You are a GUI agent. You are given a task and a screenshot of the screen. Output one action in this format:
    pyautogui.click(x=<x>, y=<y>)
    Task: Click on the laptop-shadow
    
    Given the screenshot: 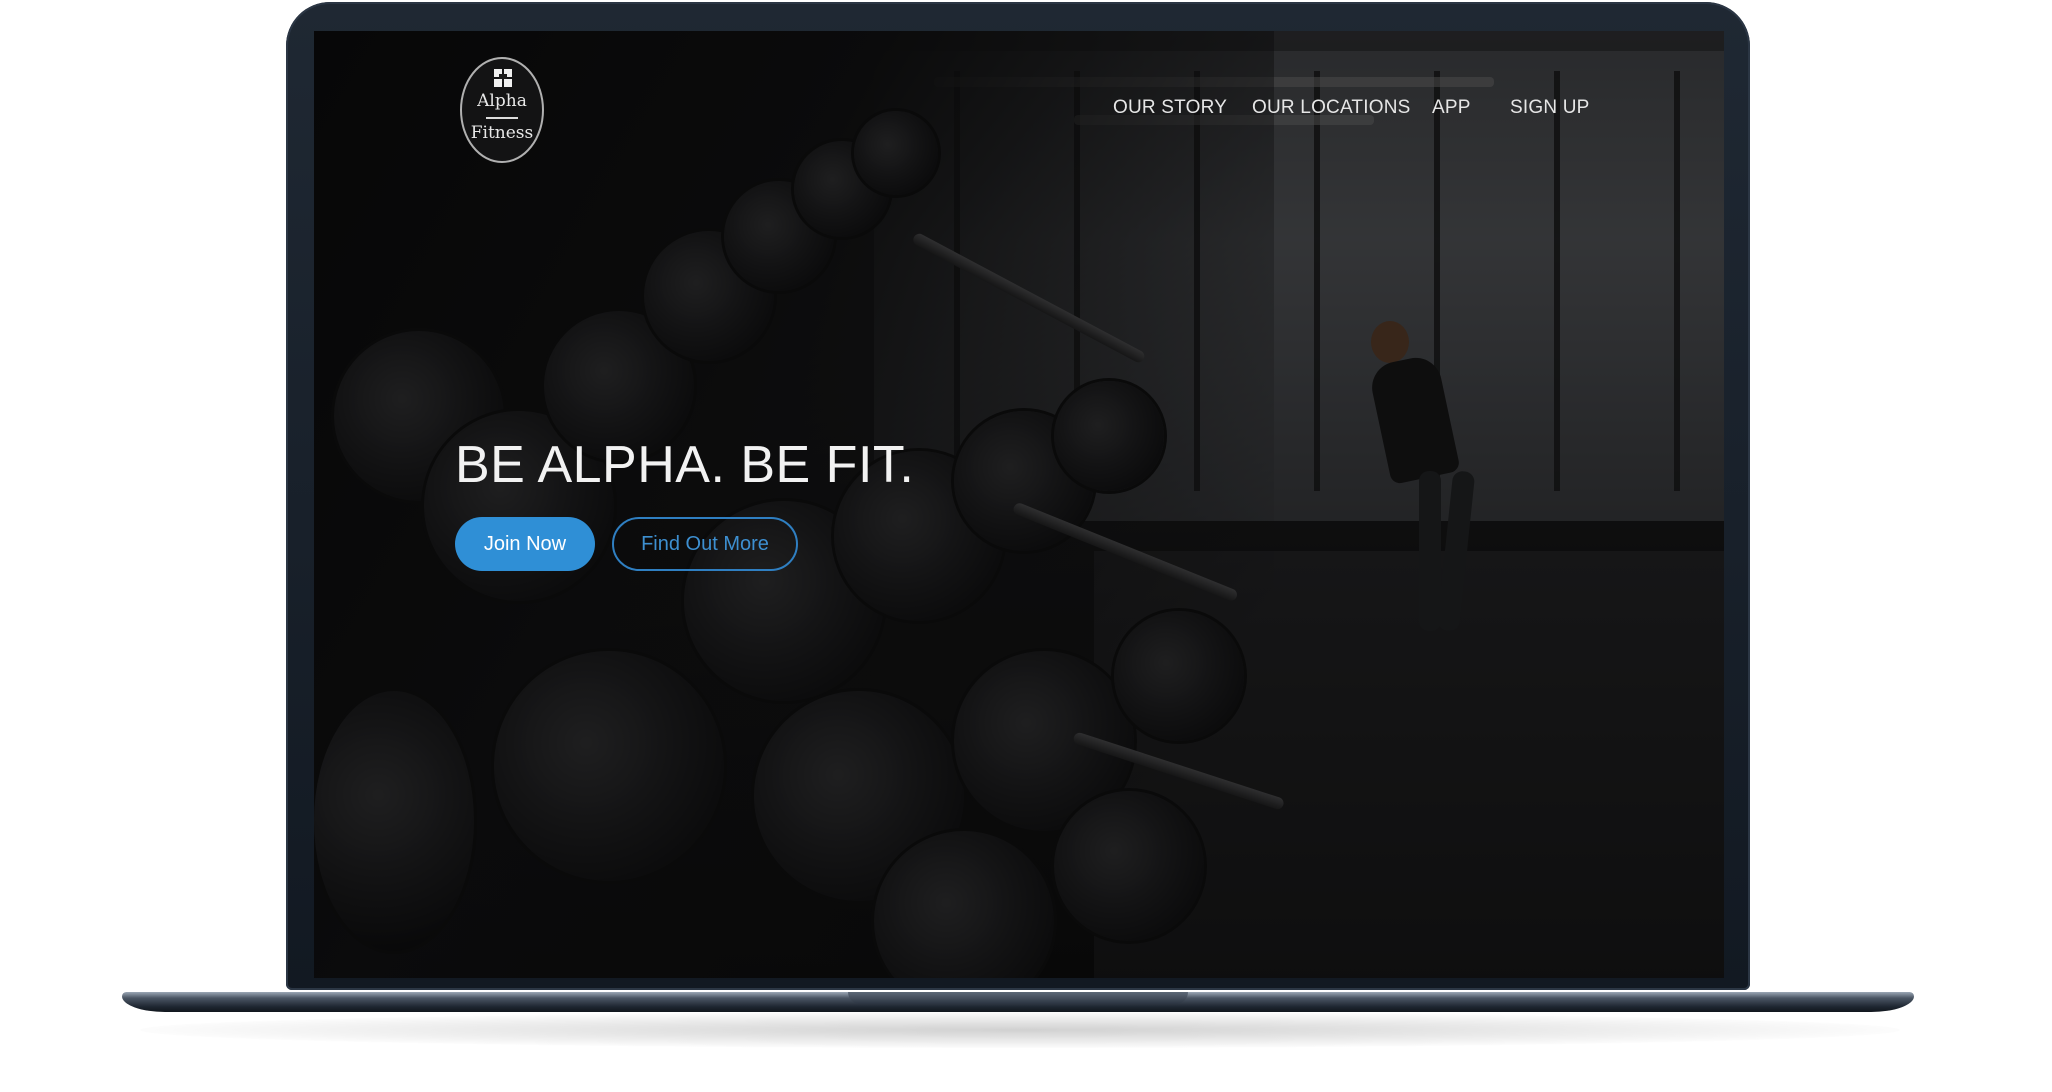 What is the action you would take?
    pyautogui.click(x=1020, y=1030)
    